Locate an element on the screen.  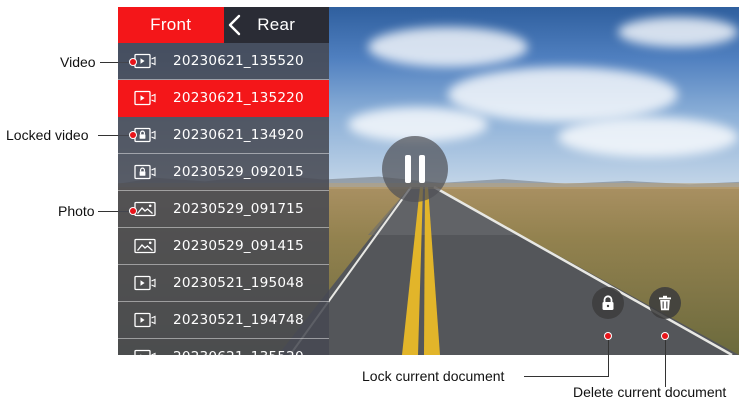
pause-icon is located at coordinates (415, 169).